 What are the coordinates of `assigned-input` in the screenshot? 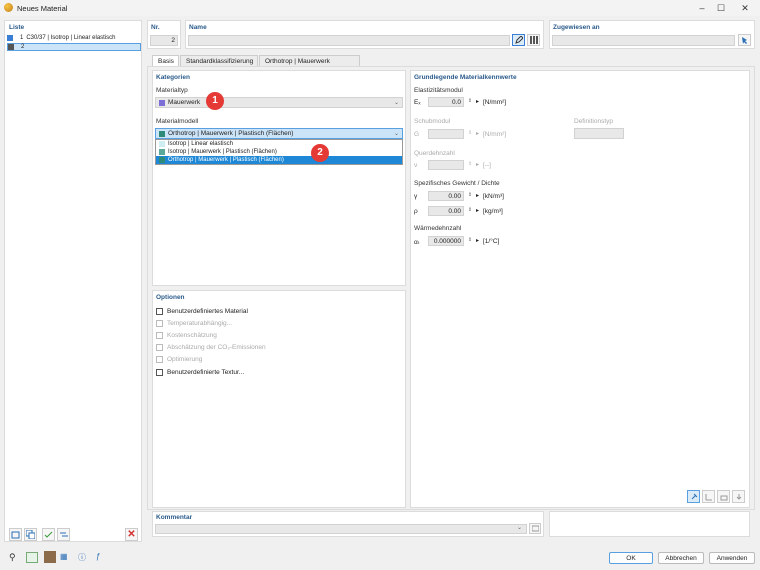 It's located at (643, 40).